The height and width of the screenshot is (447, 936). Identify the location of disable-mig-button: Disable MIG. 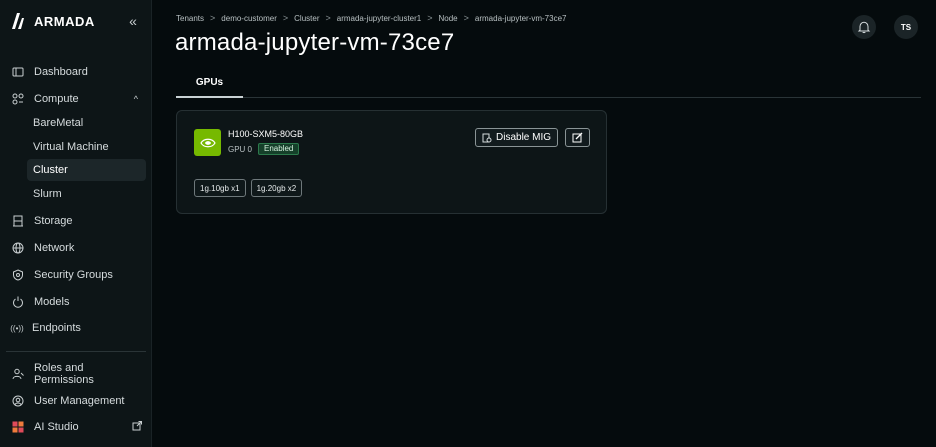
(517, 137).